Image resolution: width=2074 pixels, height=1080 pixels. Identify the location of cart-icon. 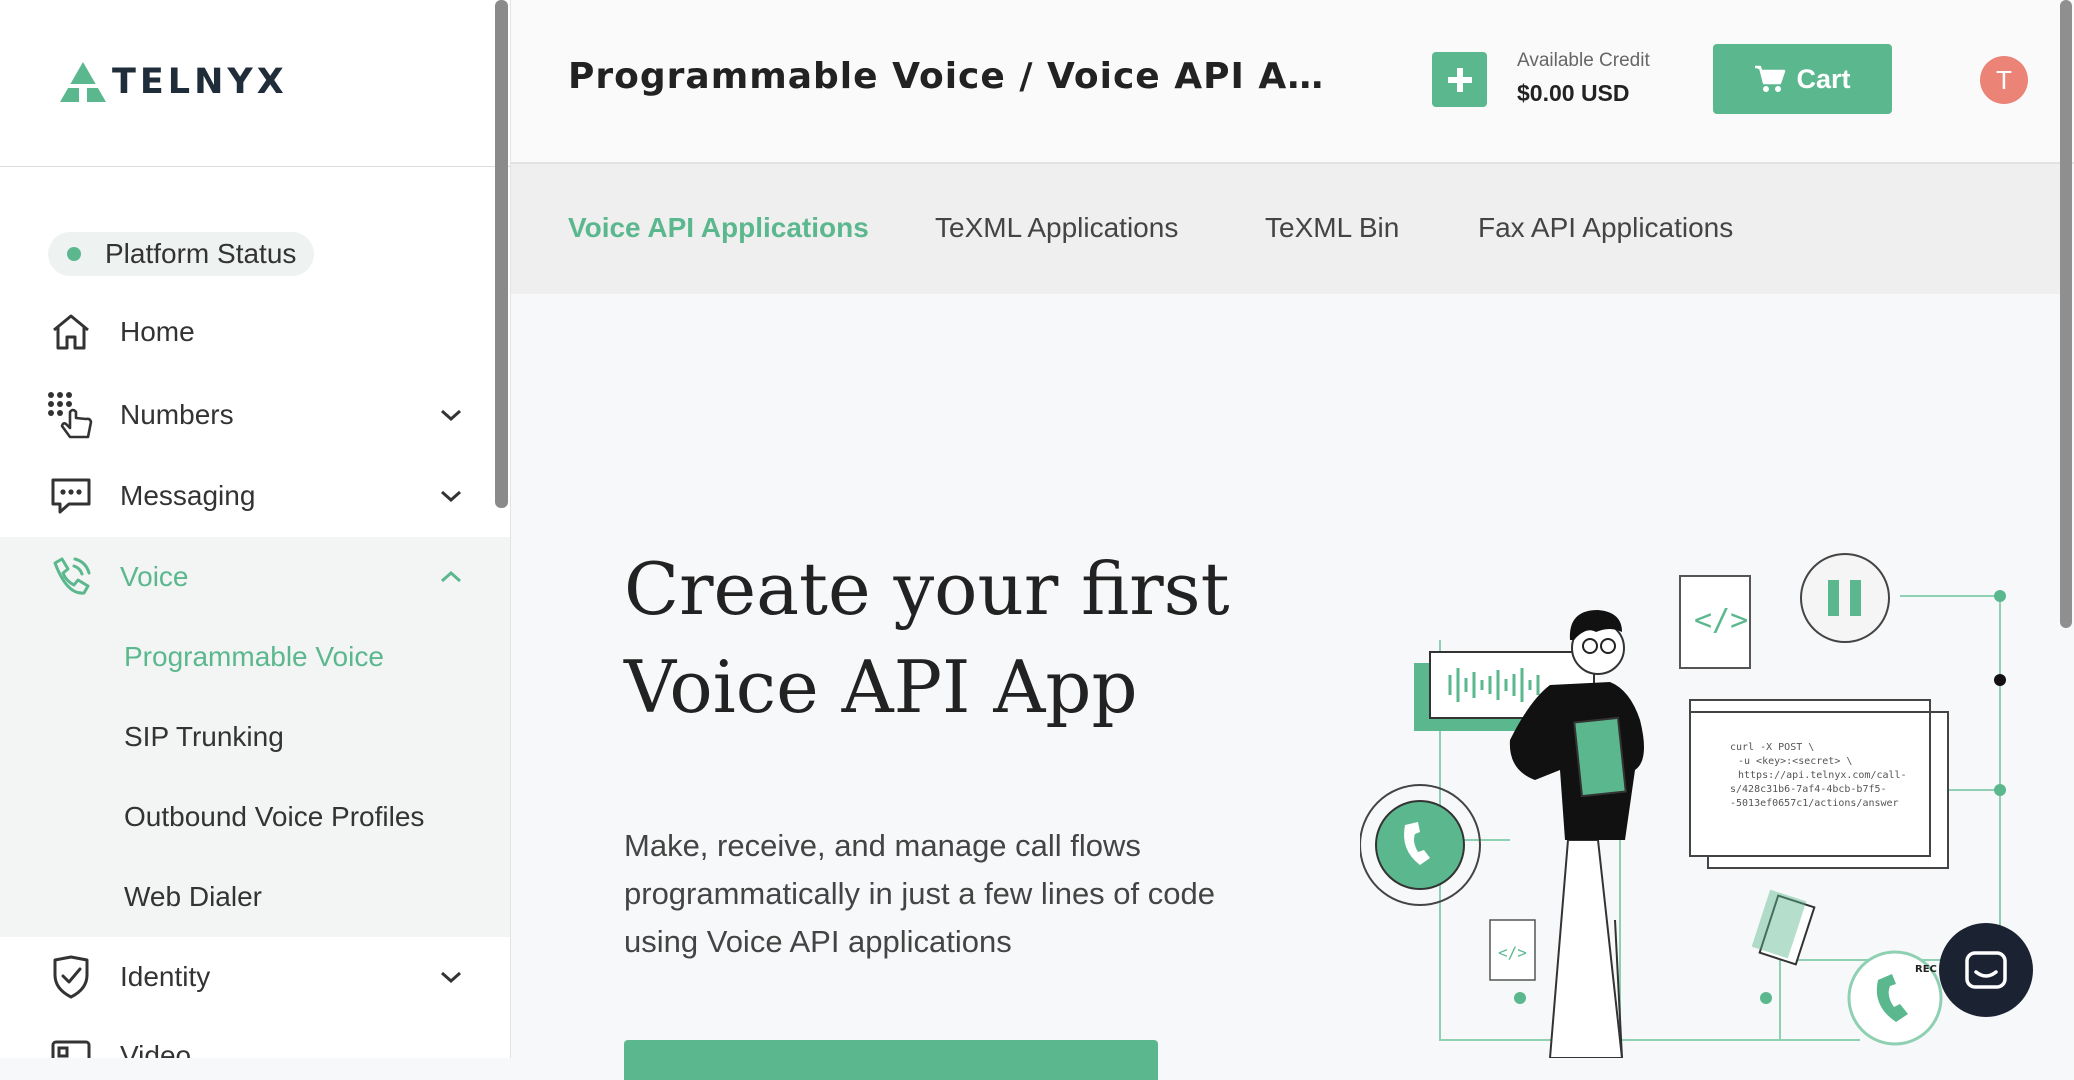
(1770, 78).